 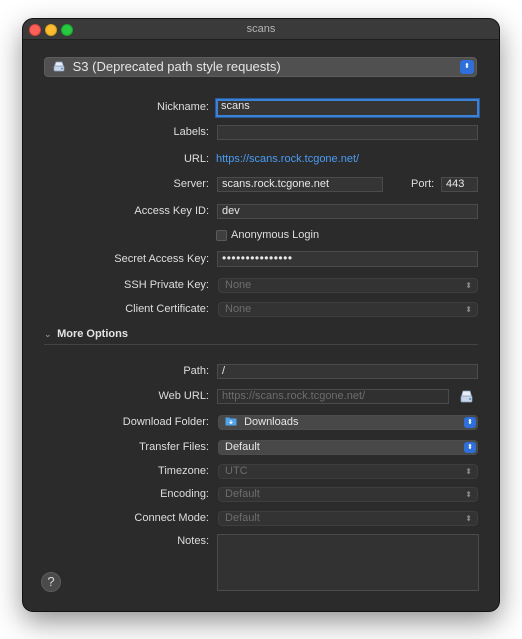 What do you see at coordinates (191, 132) in the screenshot?
I see `labels-label: Labels:` at bounding box center [191, 132].